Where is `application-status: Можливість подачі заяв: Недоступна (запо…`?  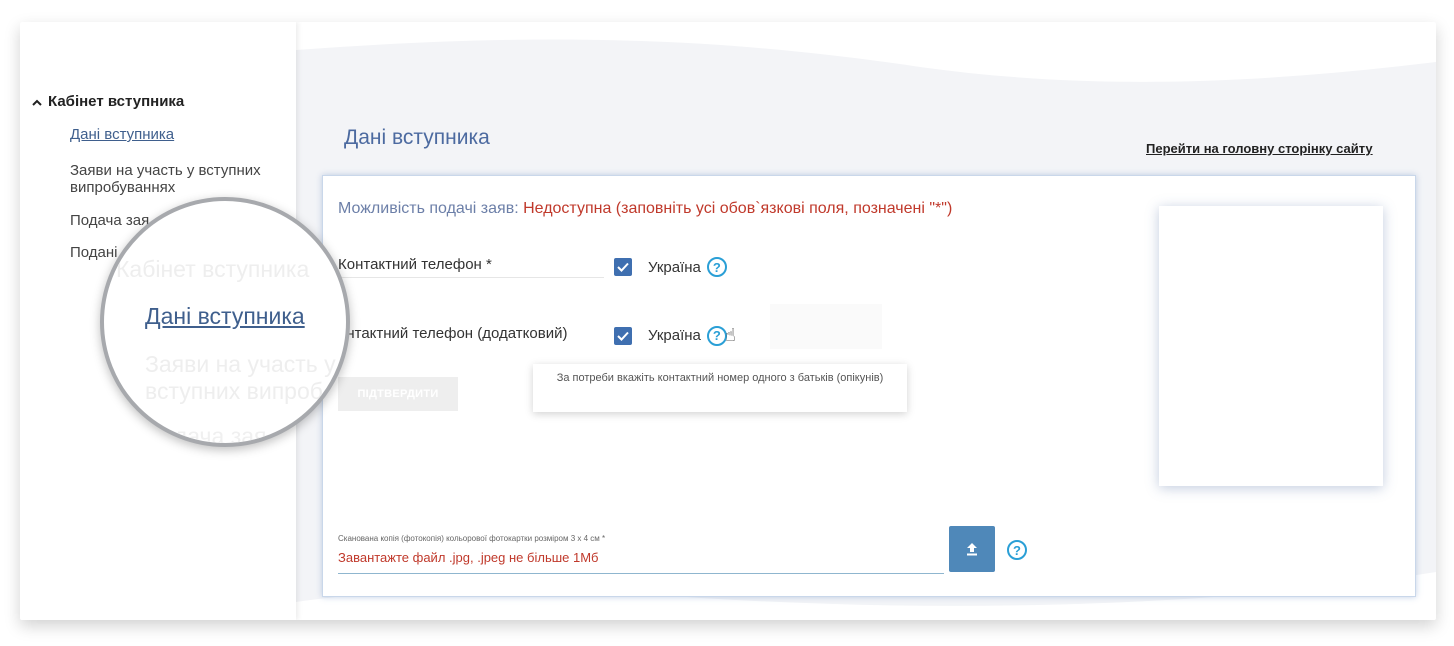
application-status: Можливість подачі заяв: Недоступна (запо… is located at coordinates (645, 209).